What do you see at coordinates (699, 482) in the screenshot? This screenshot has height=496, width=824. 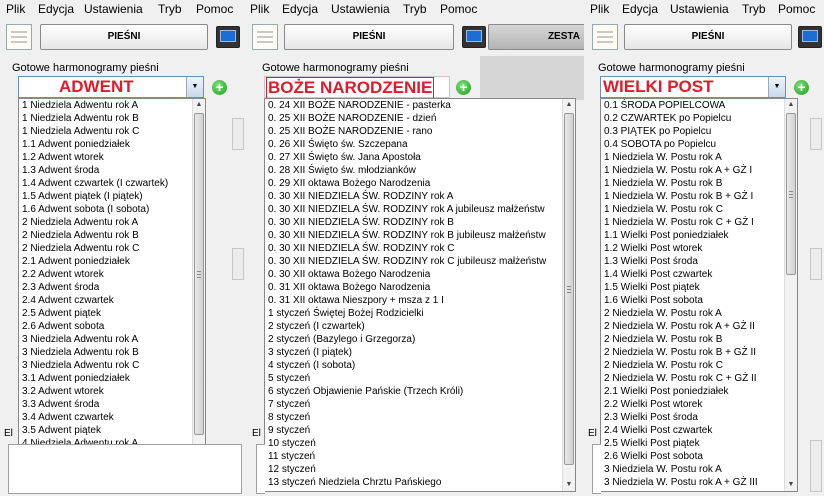 I see `list-item: 3 Niedziela W. Postu rok A + GŻ III` at bounding box center [699, 482].